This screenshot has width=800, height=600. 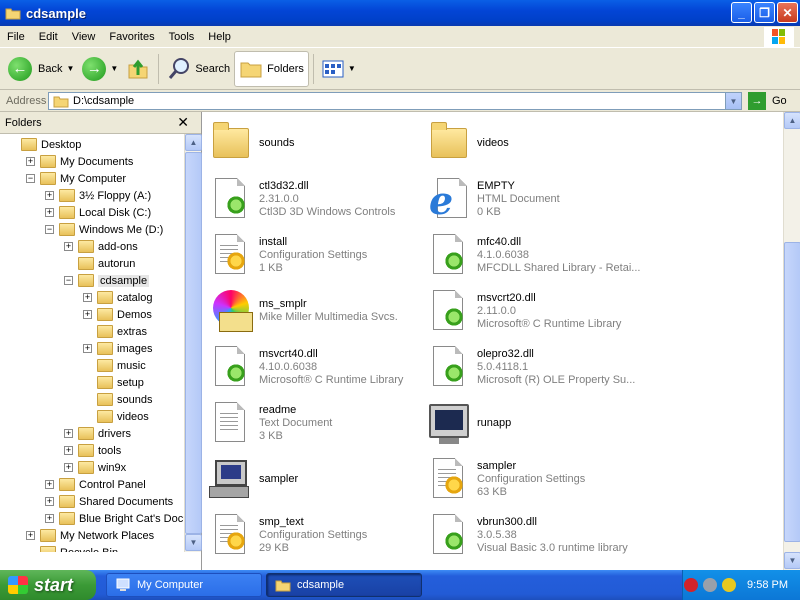 What do you see at coordinates (131, 37) in the screenshot?
I see `menu-favorites: Favorites` at bounding box center [131, 37].